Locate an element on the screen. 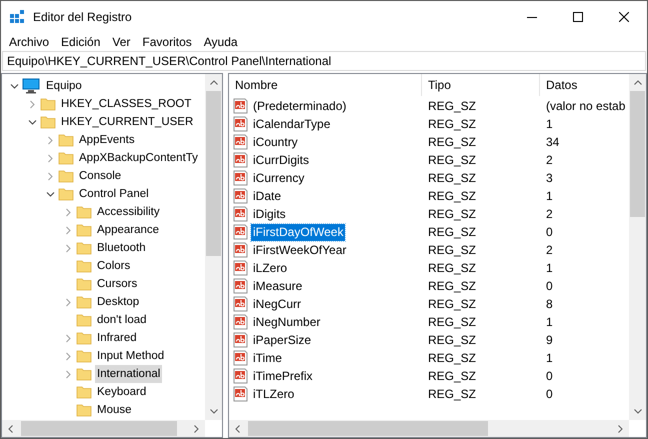 The width and height of the screenshot is (648, 439). address-bar: Equipo\HKEY_CURRENT_USER\Control Panel\International is located at coordinates (324, 61).